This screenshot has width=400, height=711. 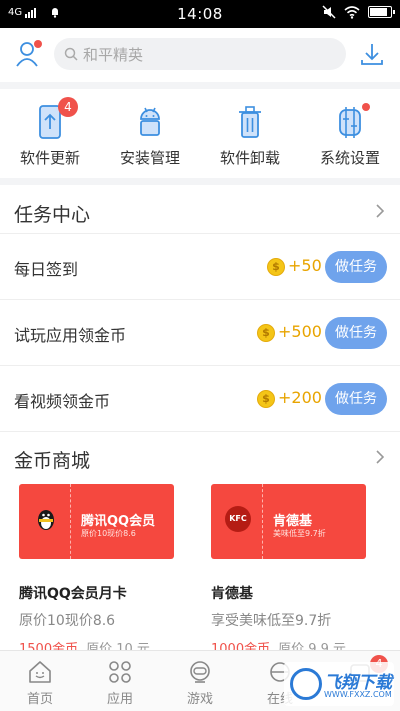 I want to click on quick-install-manage: 安装管理, so click(x=150, y=133).